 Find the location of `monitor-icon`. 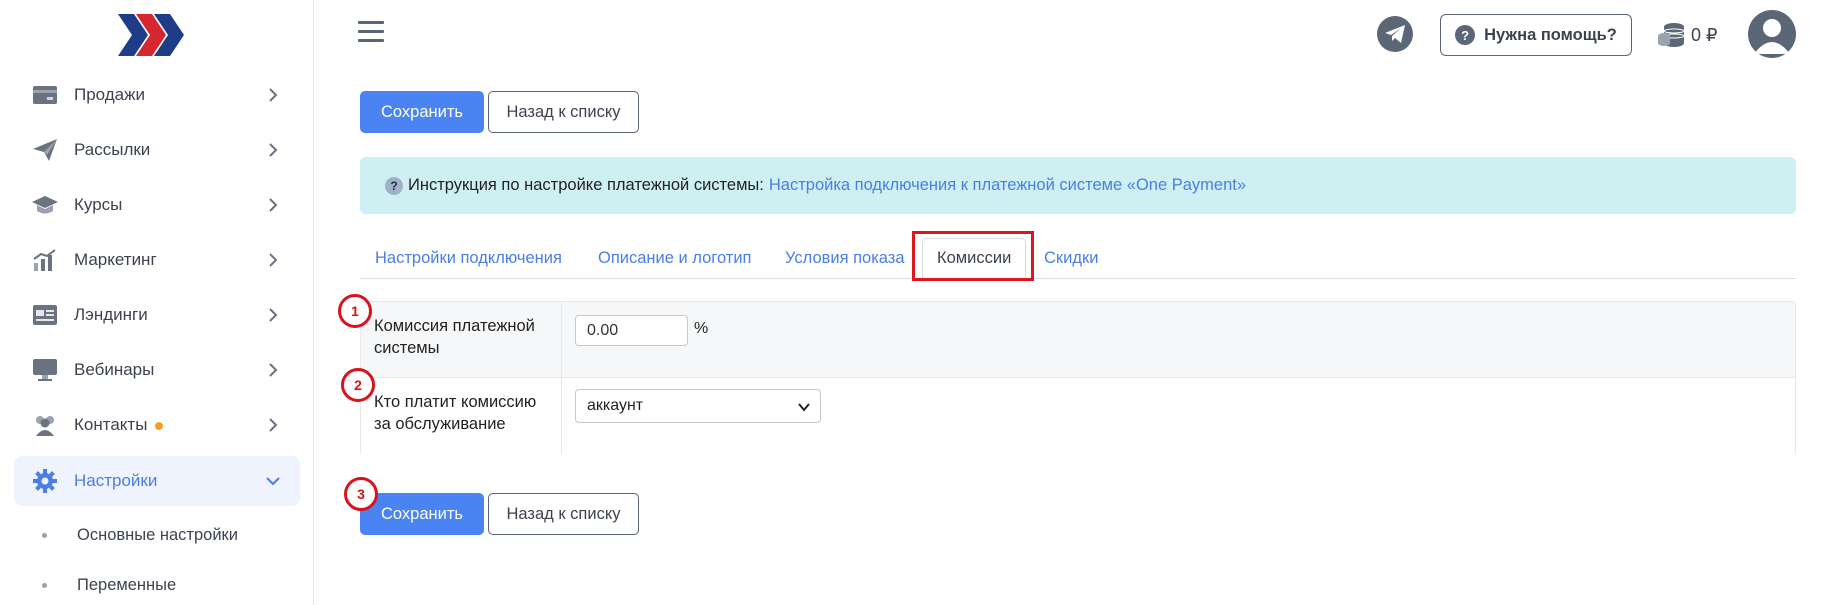

monitor-icon is located at coordinates (45, 370).